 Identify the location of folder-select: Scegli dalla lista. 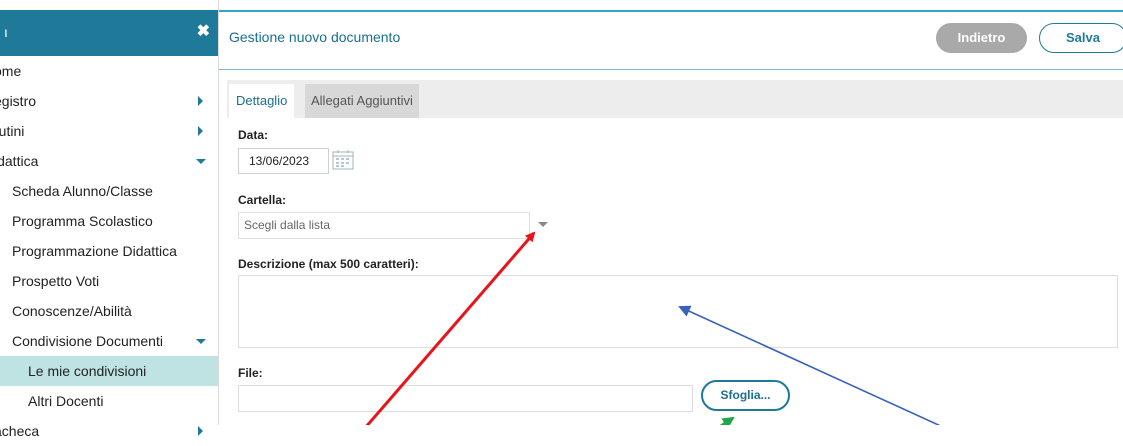
(384, 225).